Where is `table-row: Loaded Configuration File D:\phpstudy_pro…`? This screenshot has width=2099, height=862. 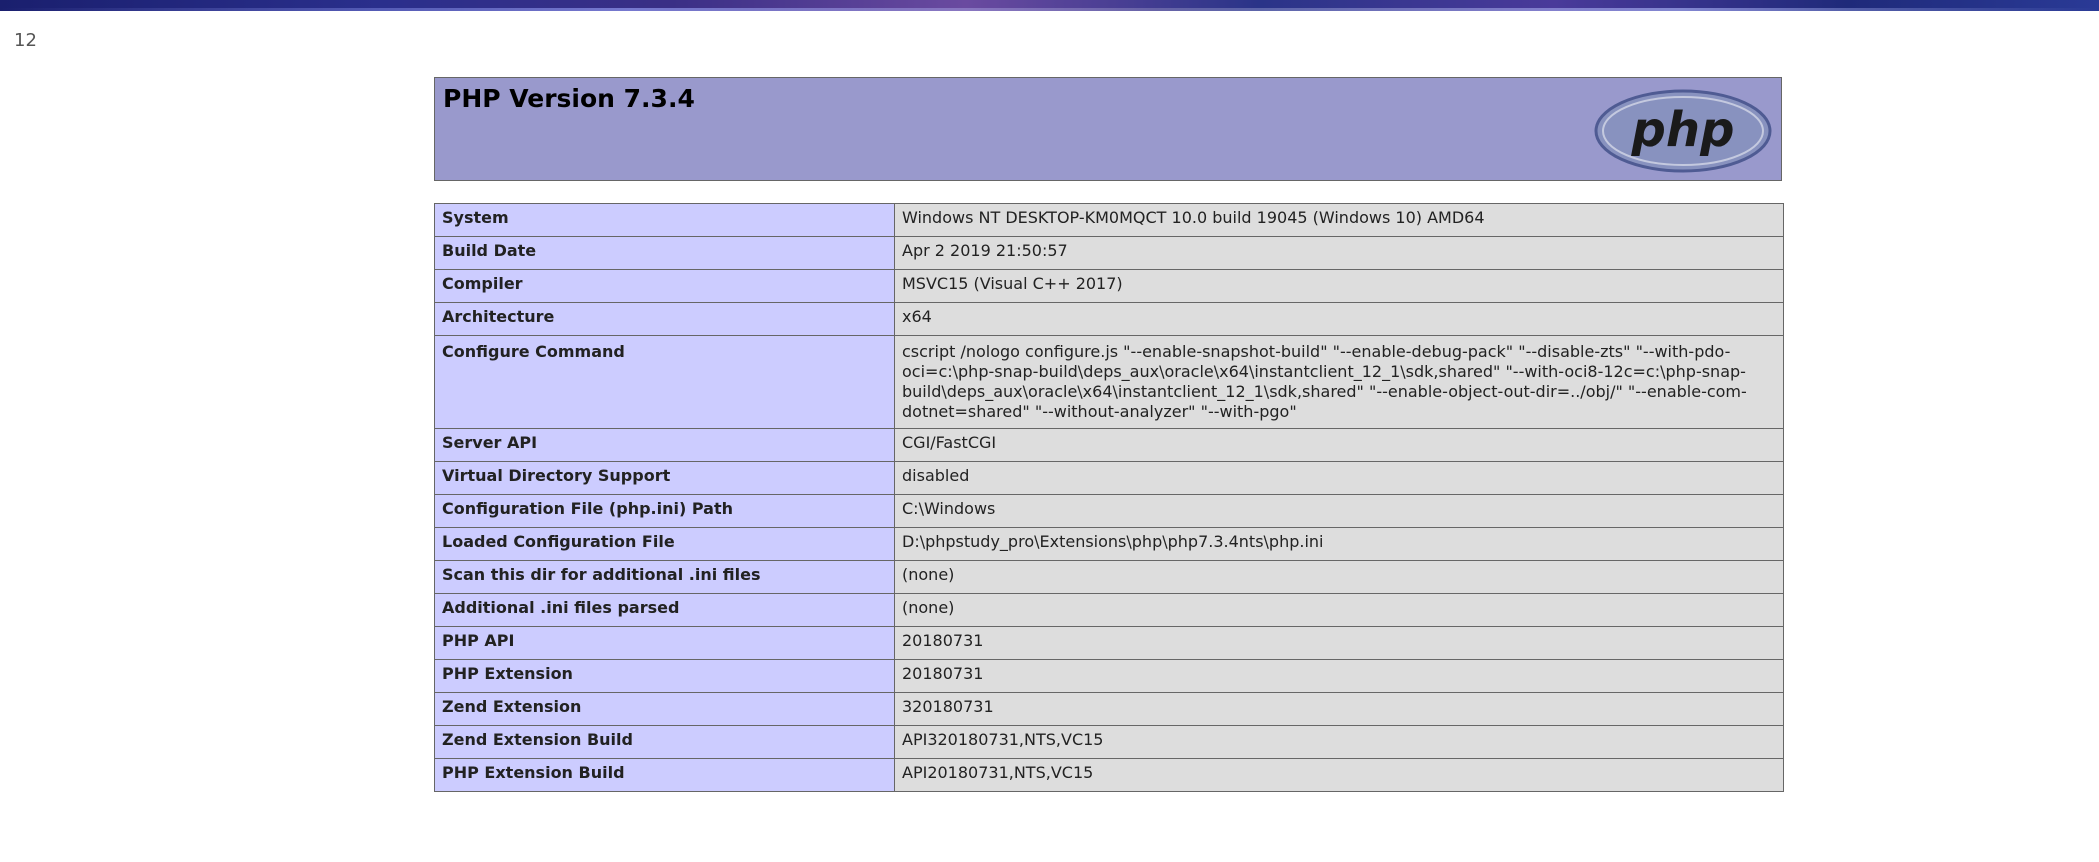
table-row: Loaded Configuration File D:\phpstudy_pro… is located at coordinates (1109, 544).